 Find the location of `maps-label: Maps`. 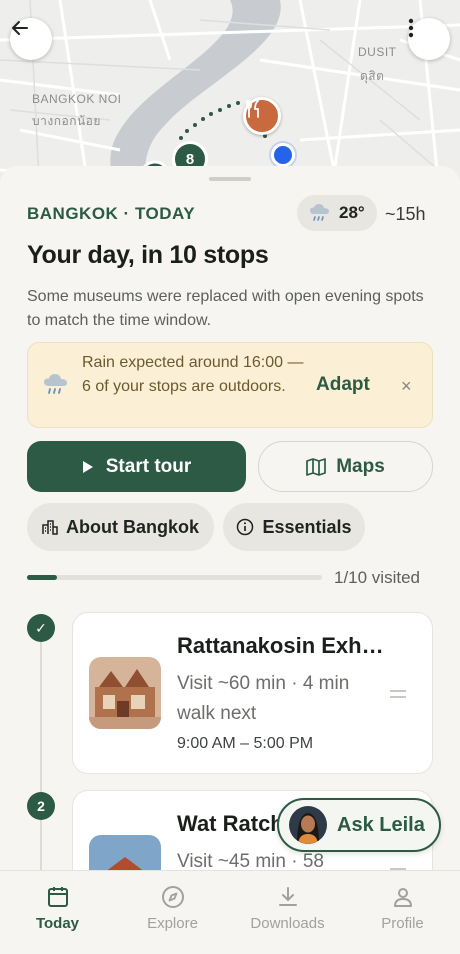

maps-label: Maps is located at coordinates (360, 466).